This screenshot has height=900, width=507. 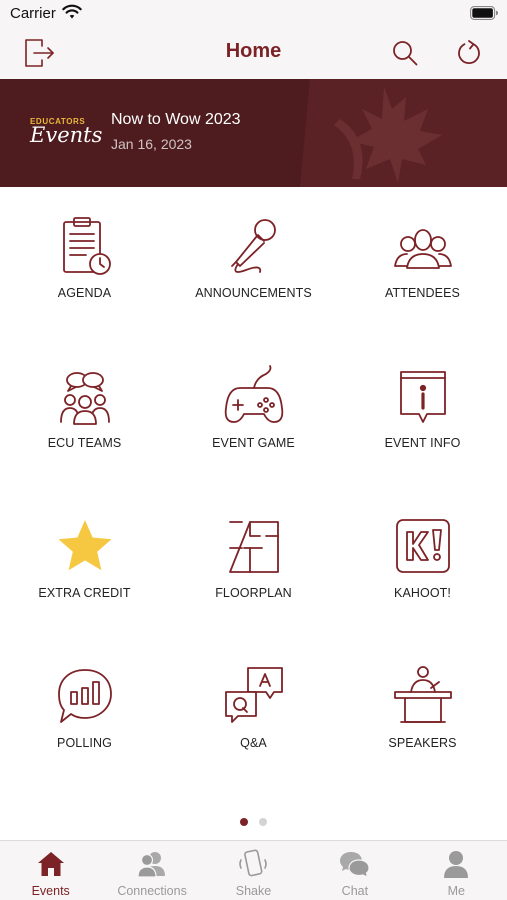 I want to click on qa-bubbles-icon, so click(x=253, y=695).